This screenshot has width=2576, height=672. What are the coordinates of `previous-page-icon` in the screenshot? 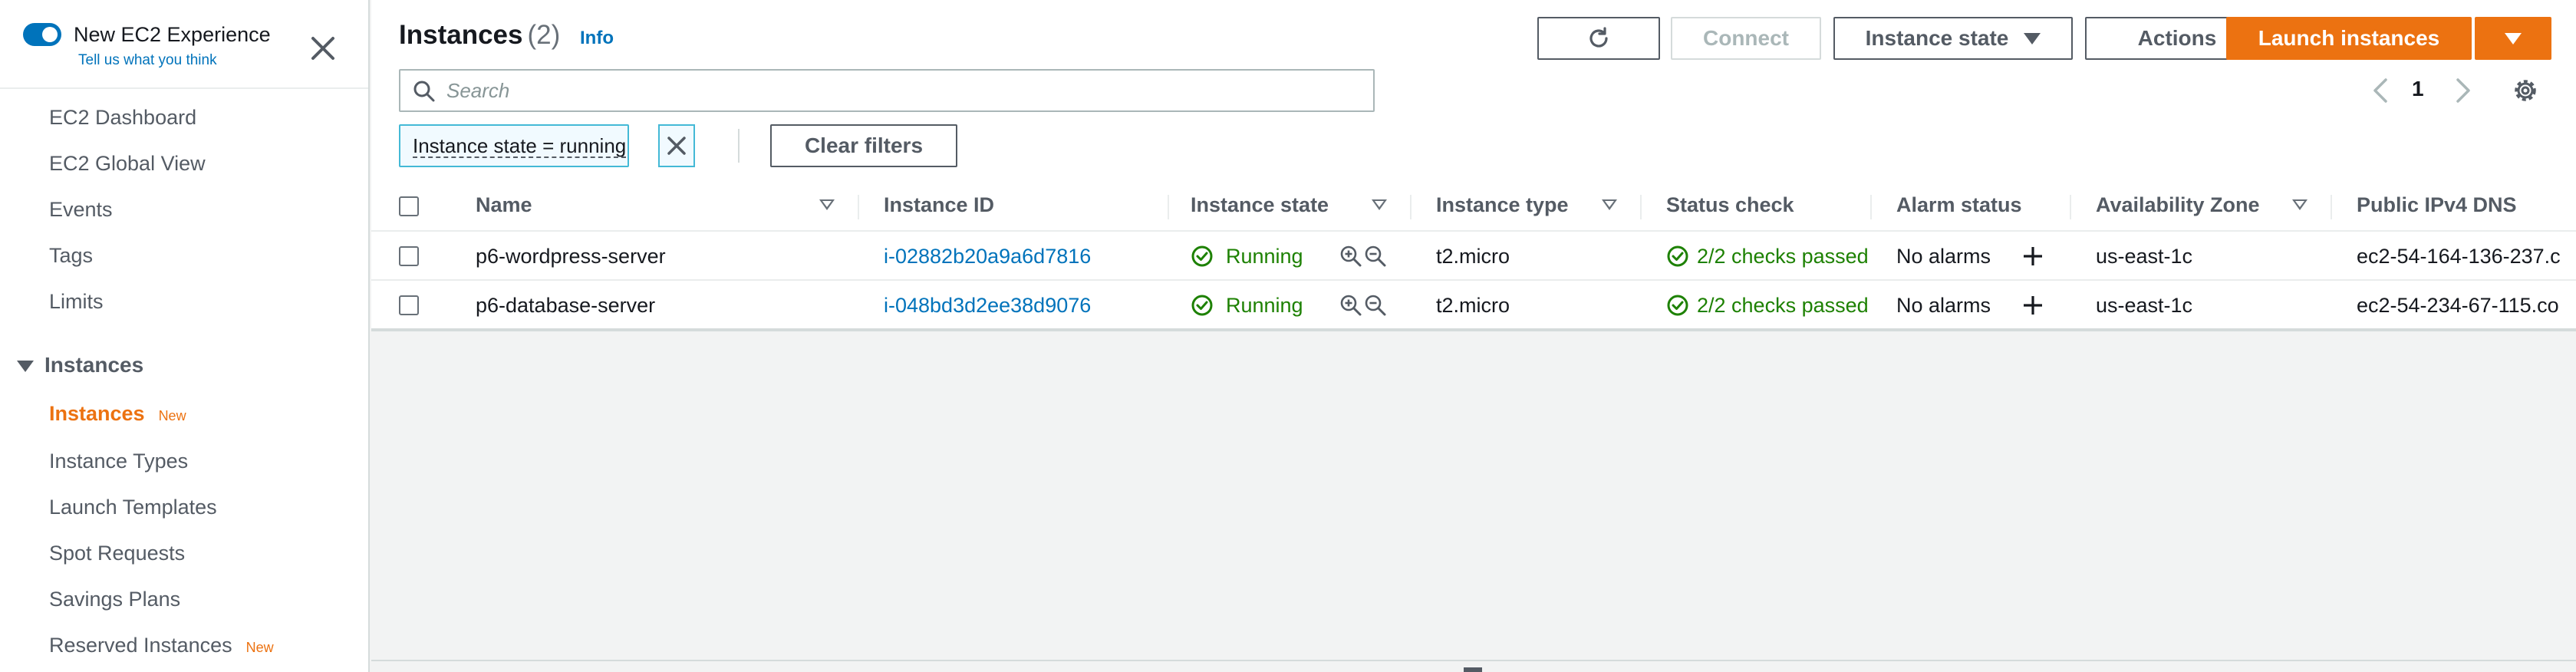 It's located at (2380, 90).